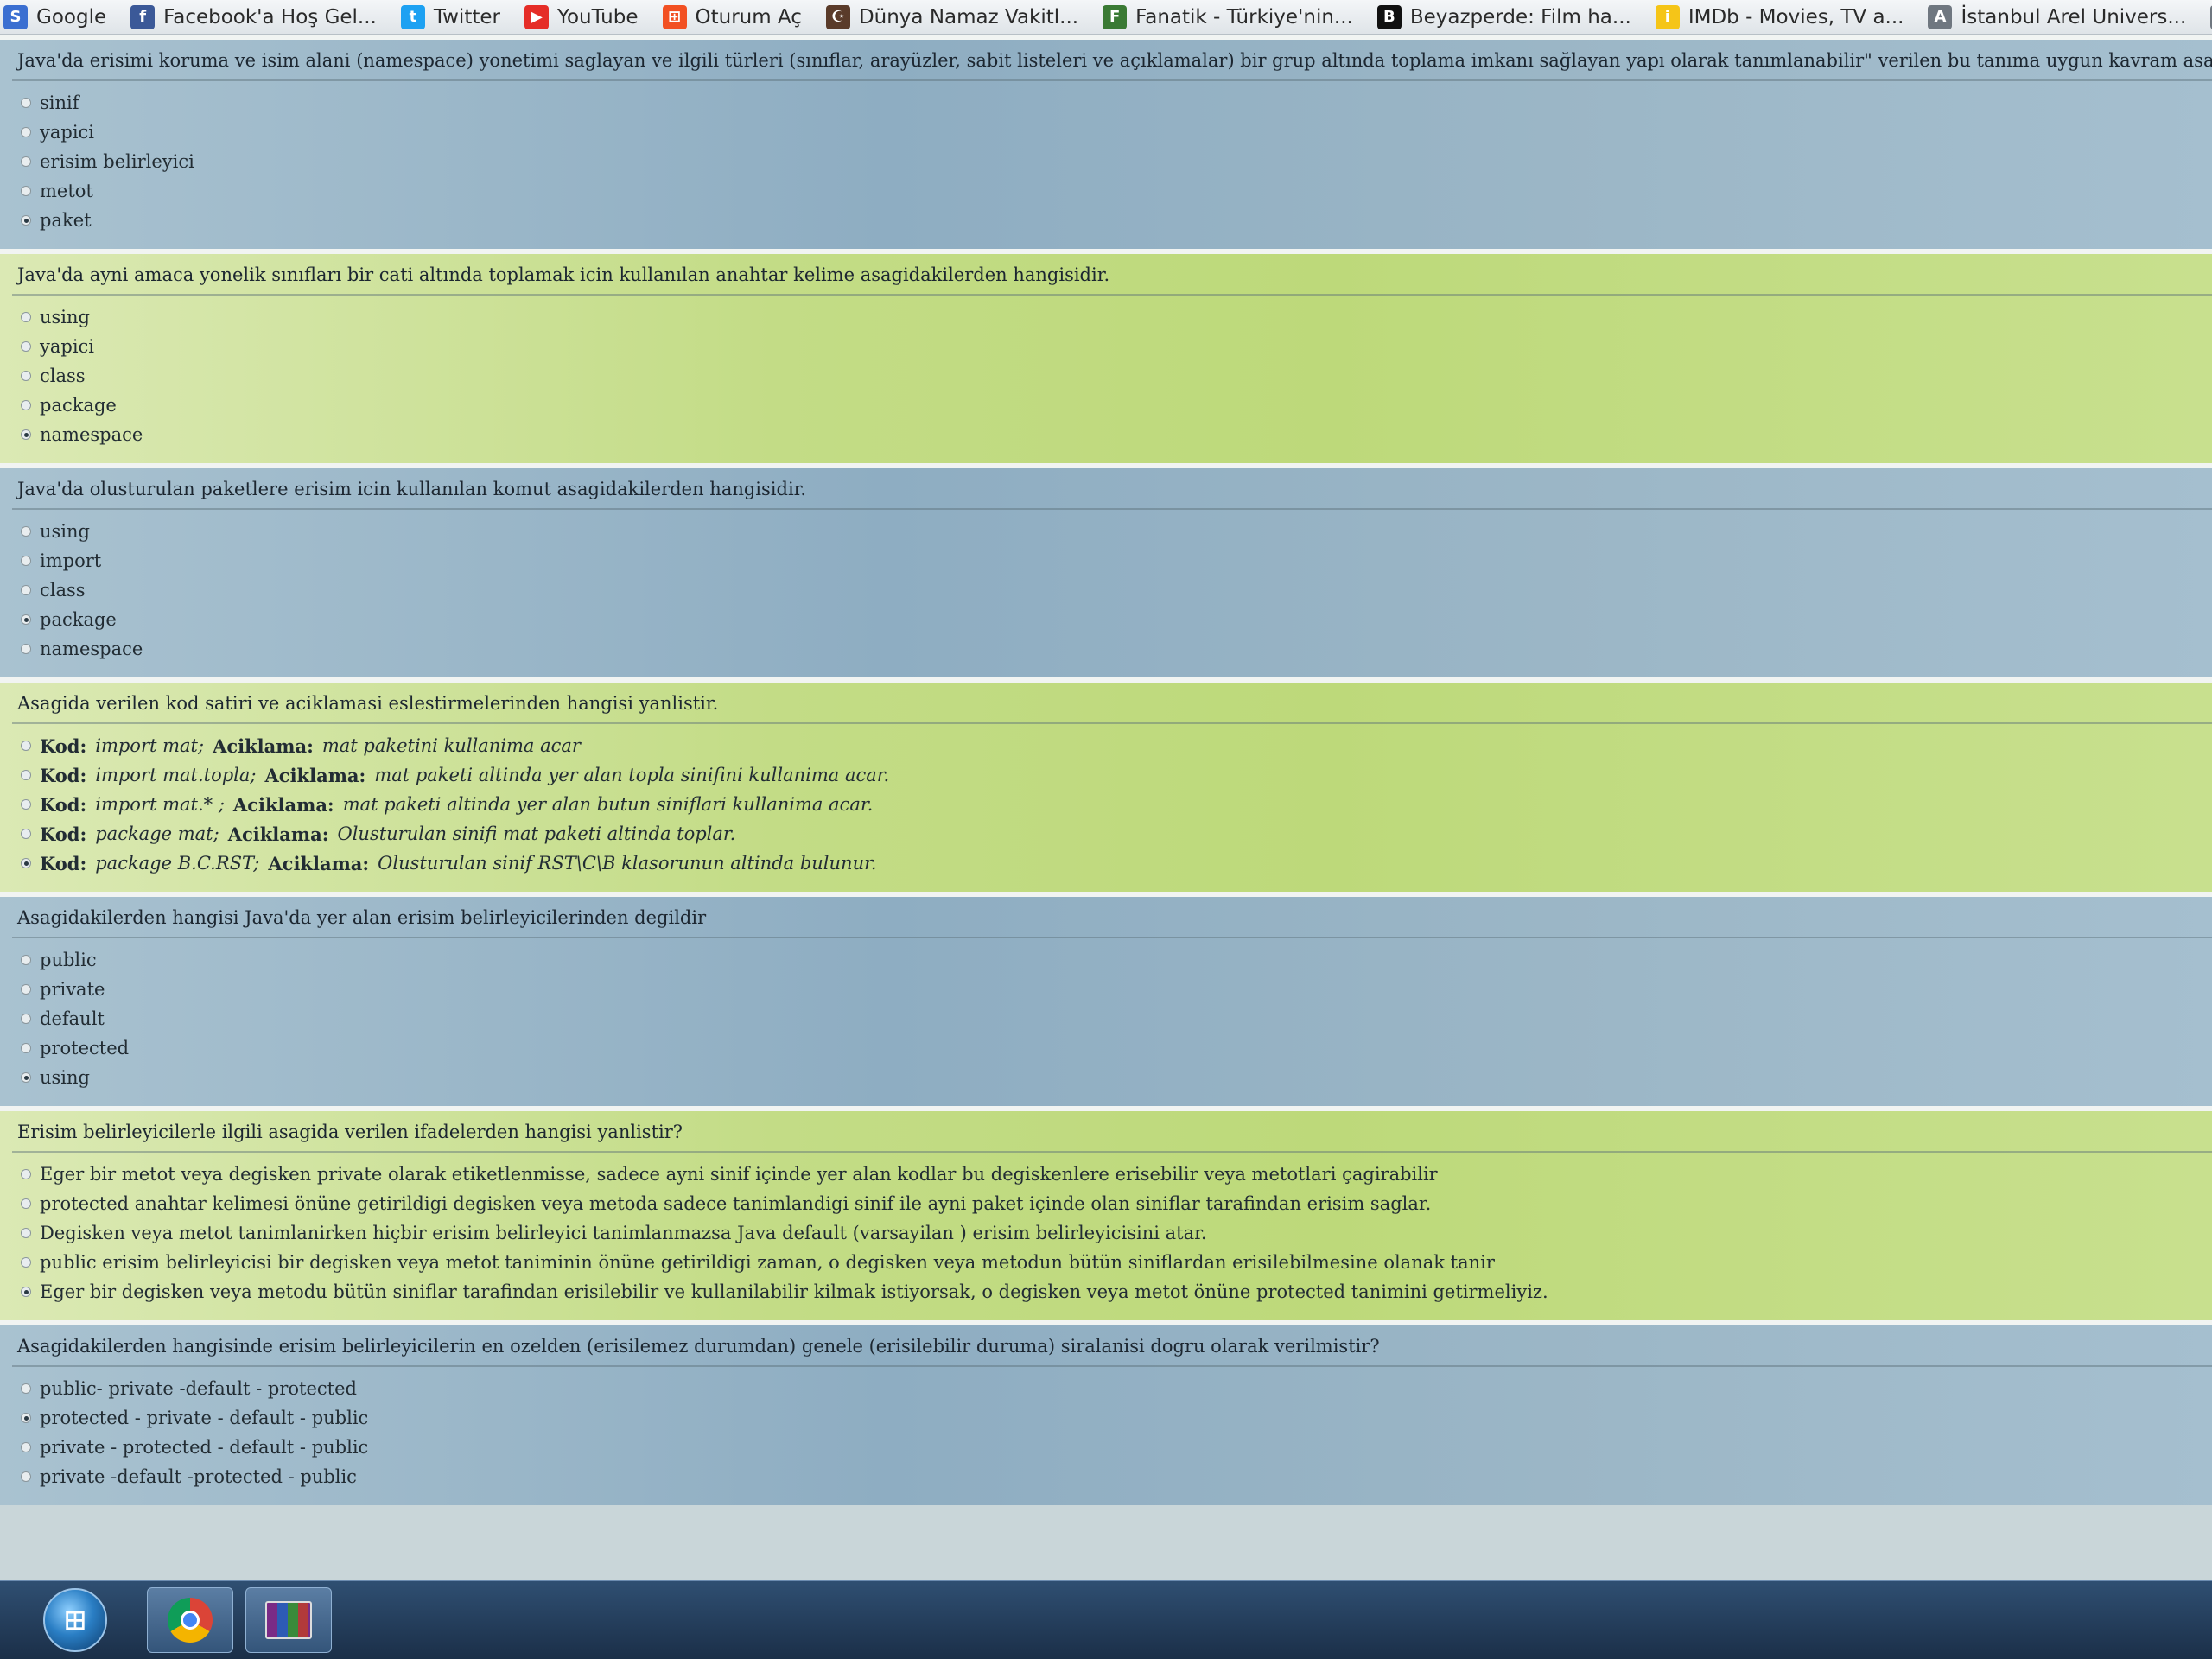  Describe the element at coordinates (1116, 990) in the screenshot. I see `answer-option: private` at that location.